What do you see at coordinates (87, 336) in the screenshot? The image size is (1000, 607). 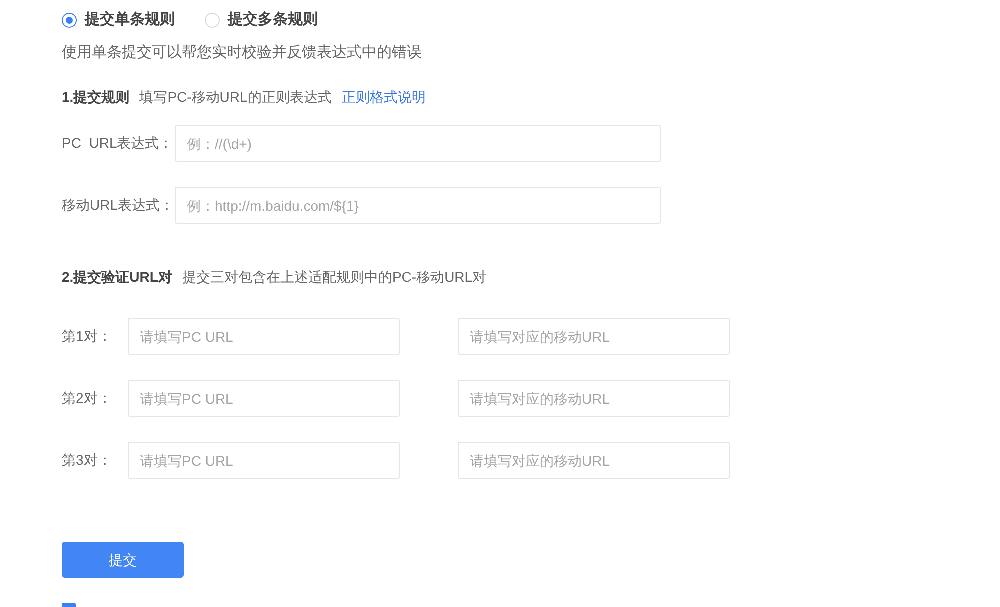 I see `pair-label: 第1对：` at bounding box center [87, 336].